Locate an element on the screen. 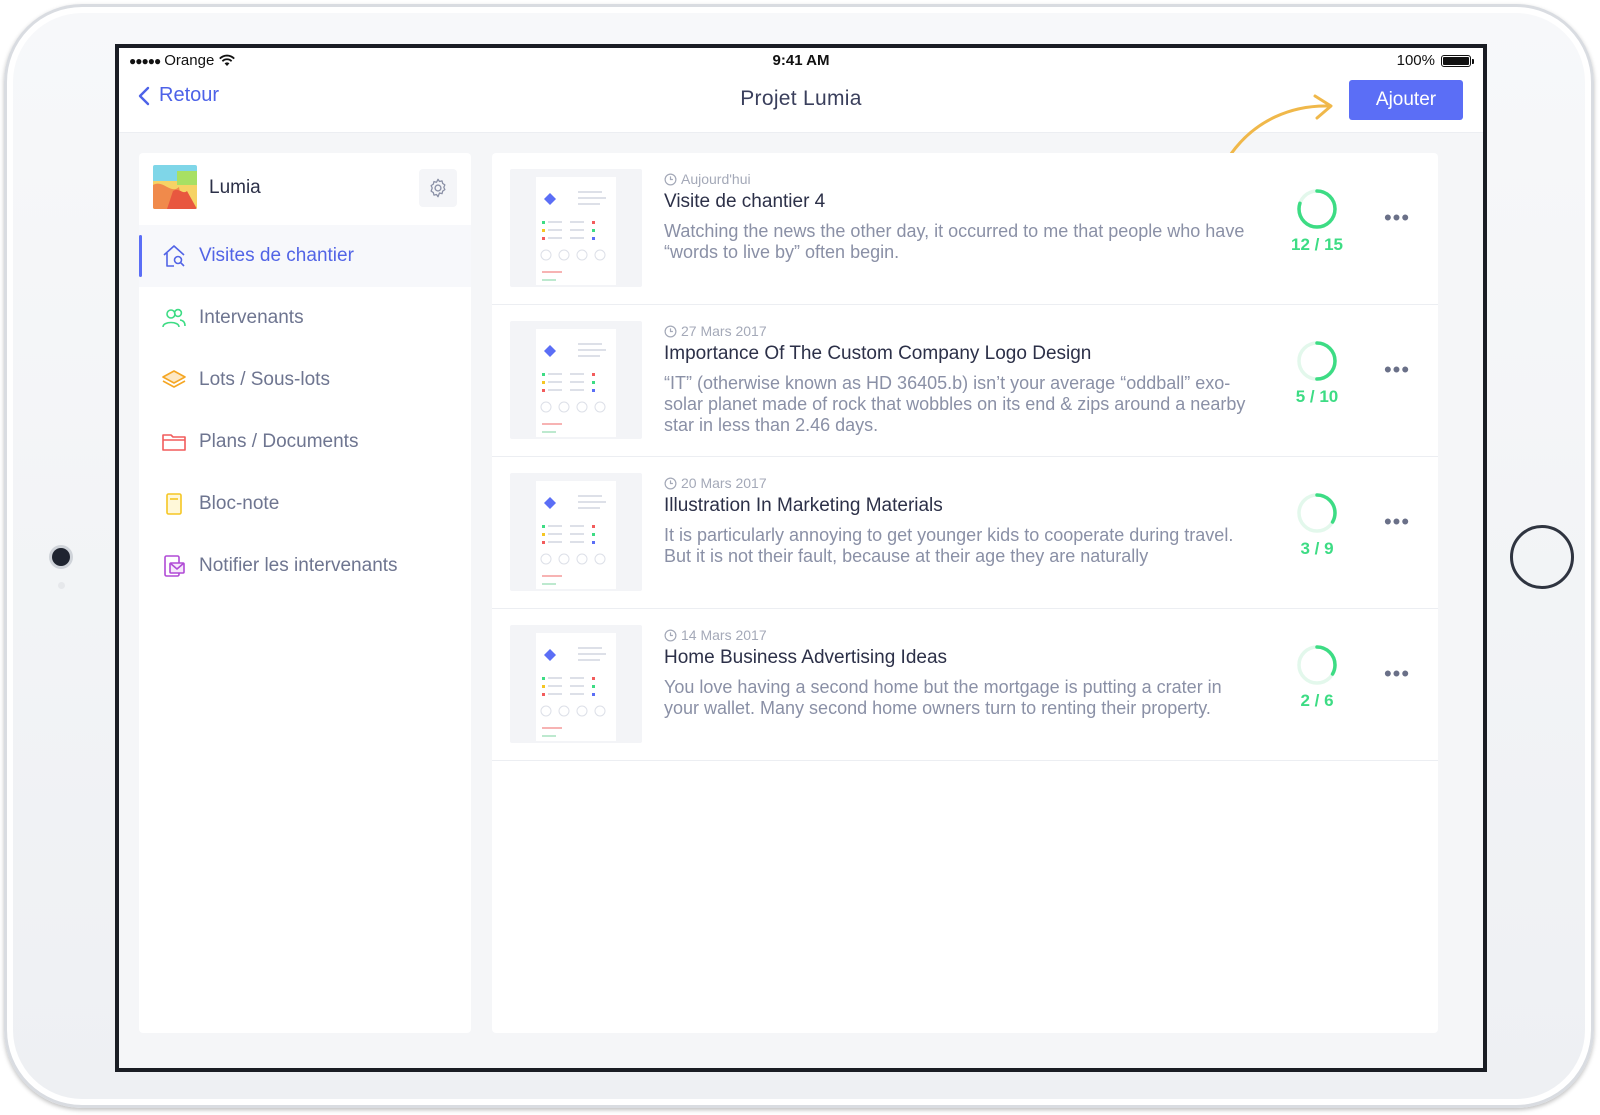 Image resolution: width=1600 pixels, height=1115 pixels. visit-date: Aujourd'hui is located at coordinates (707, 179).